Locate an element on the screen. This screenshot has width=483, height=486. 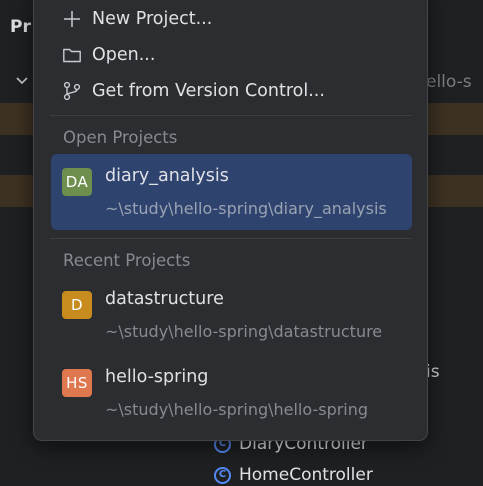
folder-icon is located at coordinates (72, 55).